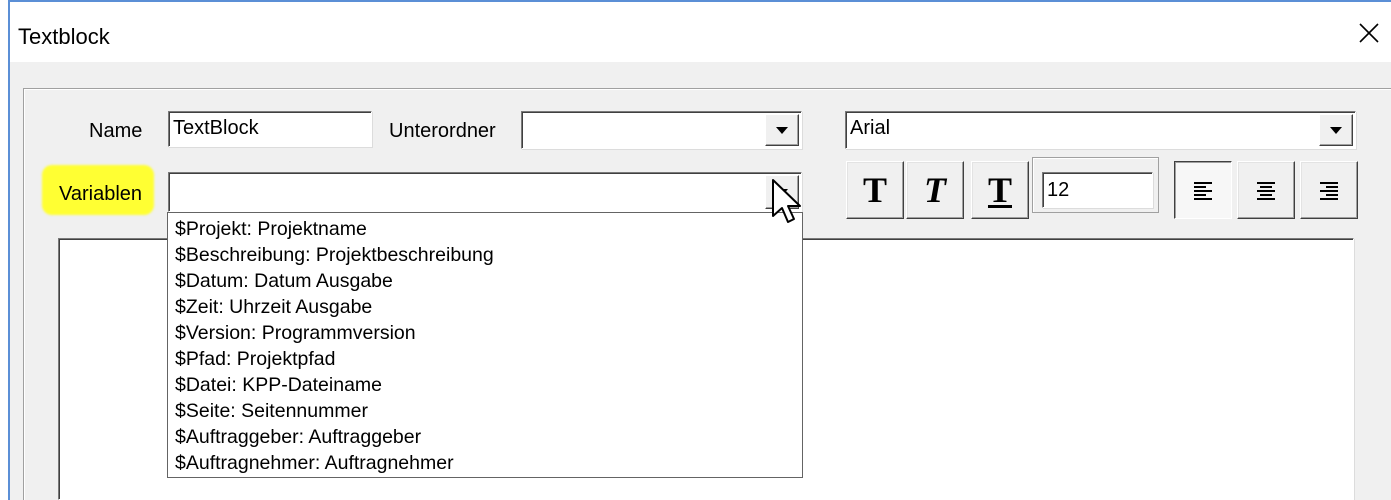  Describe the element at coordinates (1058, 190) in the screenshot. I see `font-size-value: 12` at that location.